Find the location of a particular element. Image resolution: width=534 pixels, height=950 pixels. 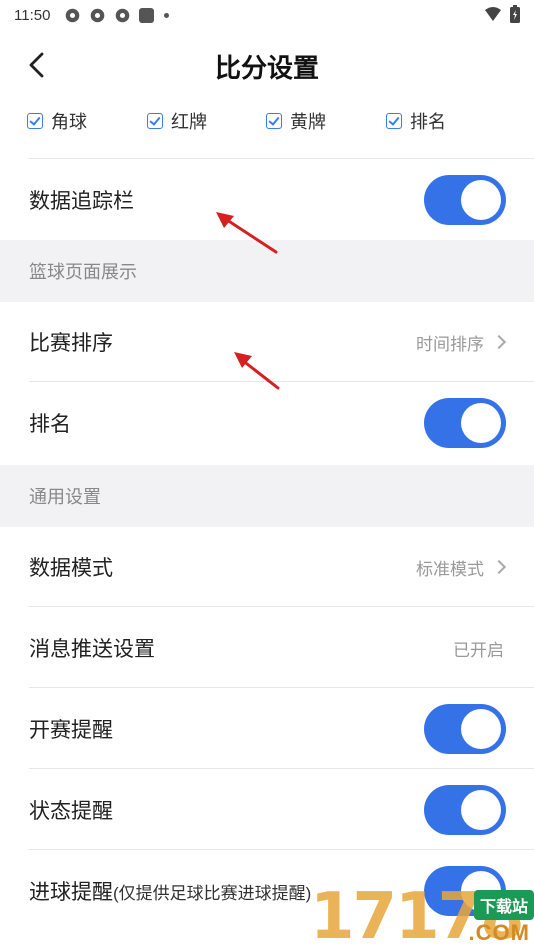

setting-label: 排名 is located at coordinates (50, 424).